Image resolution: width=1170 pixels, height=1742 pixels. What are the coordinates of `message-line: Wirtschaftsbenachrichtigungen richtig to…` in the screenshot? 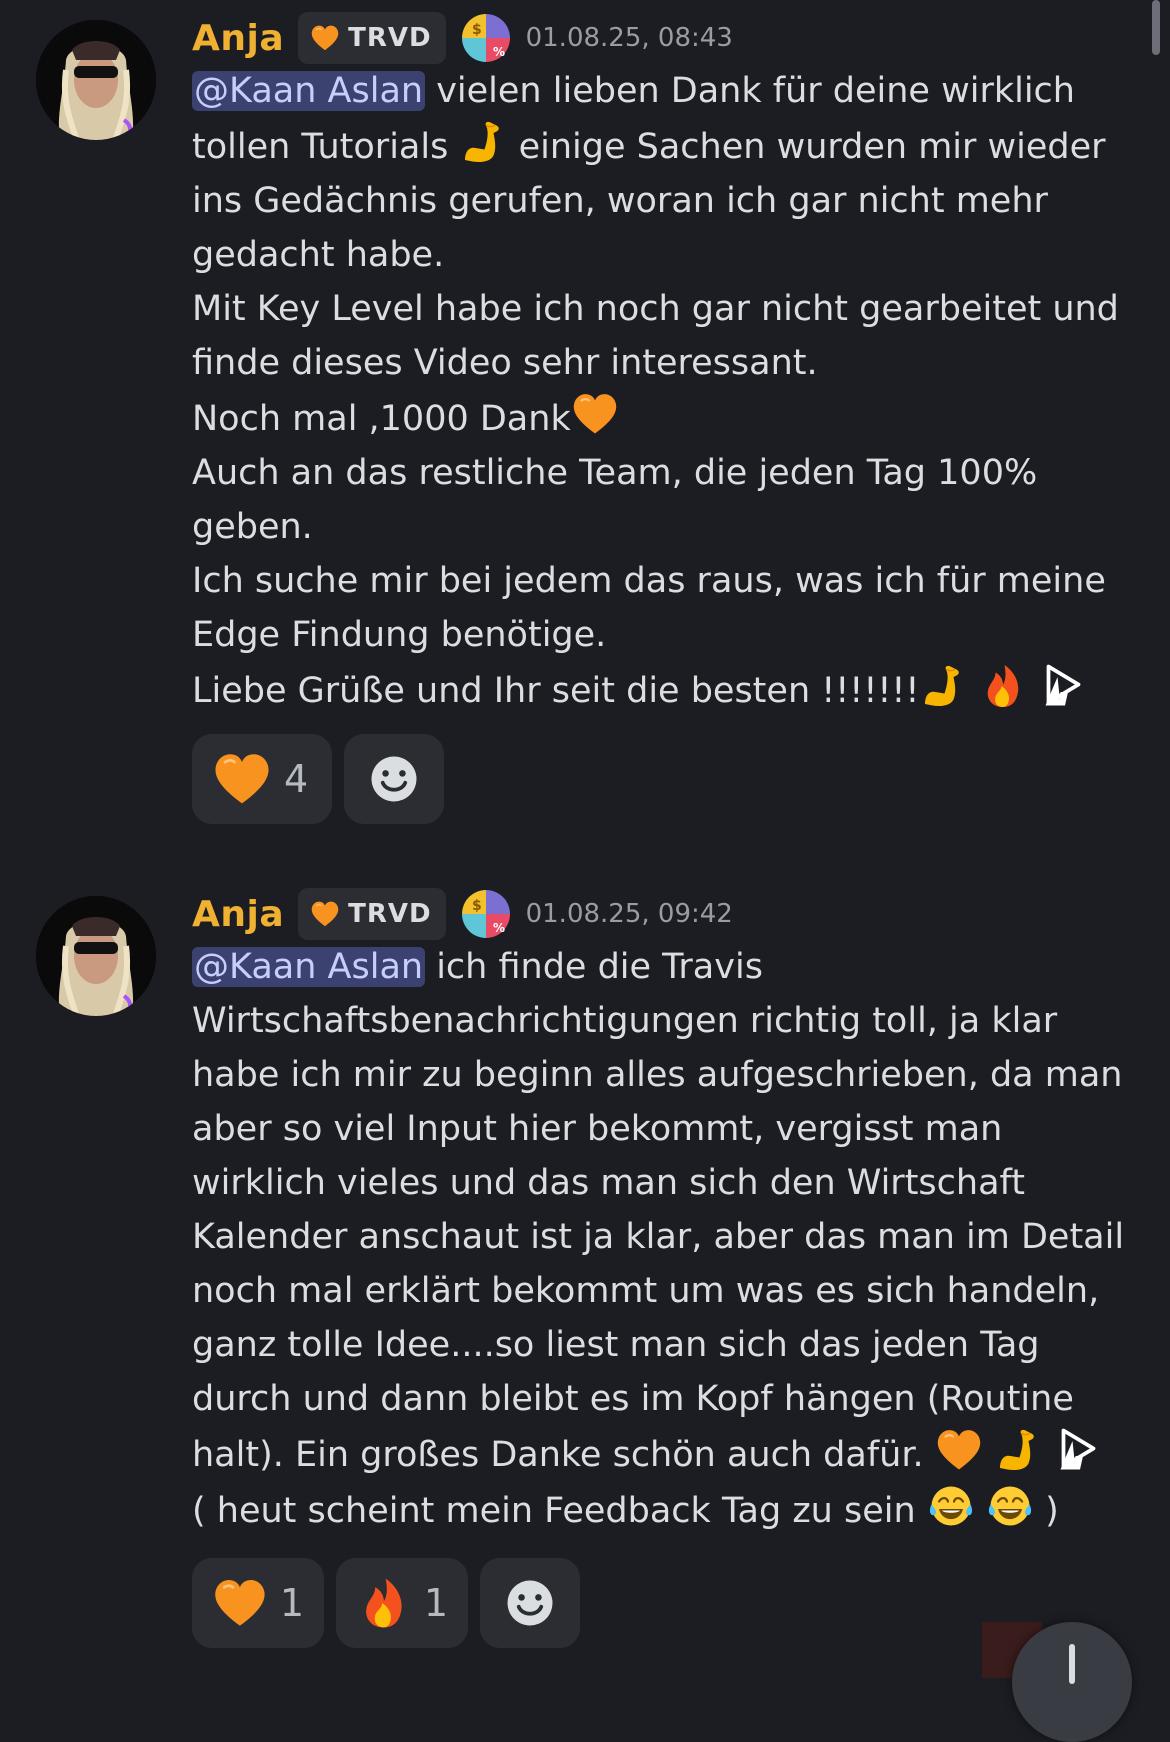 It's located at (625, 1021).